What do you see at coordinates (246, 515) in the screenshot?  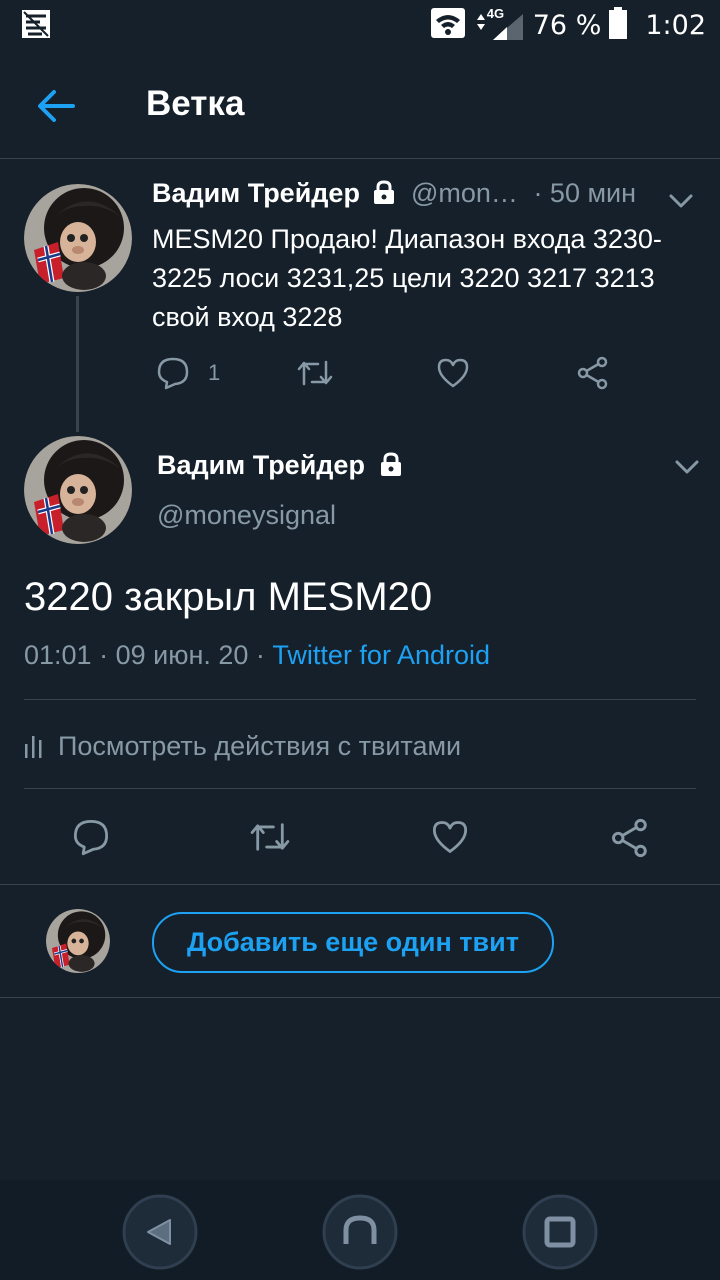 I see `author-handle: @moneysignal` at bounding box center [246, 515].